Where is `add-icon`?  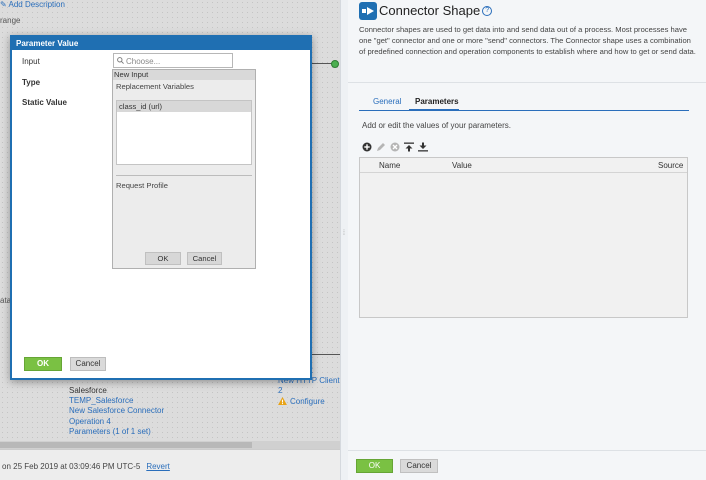 add-icon is located at coordinates (367, 147).